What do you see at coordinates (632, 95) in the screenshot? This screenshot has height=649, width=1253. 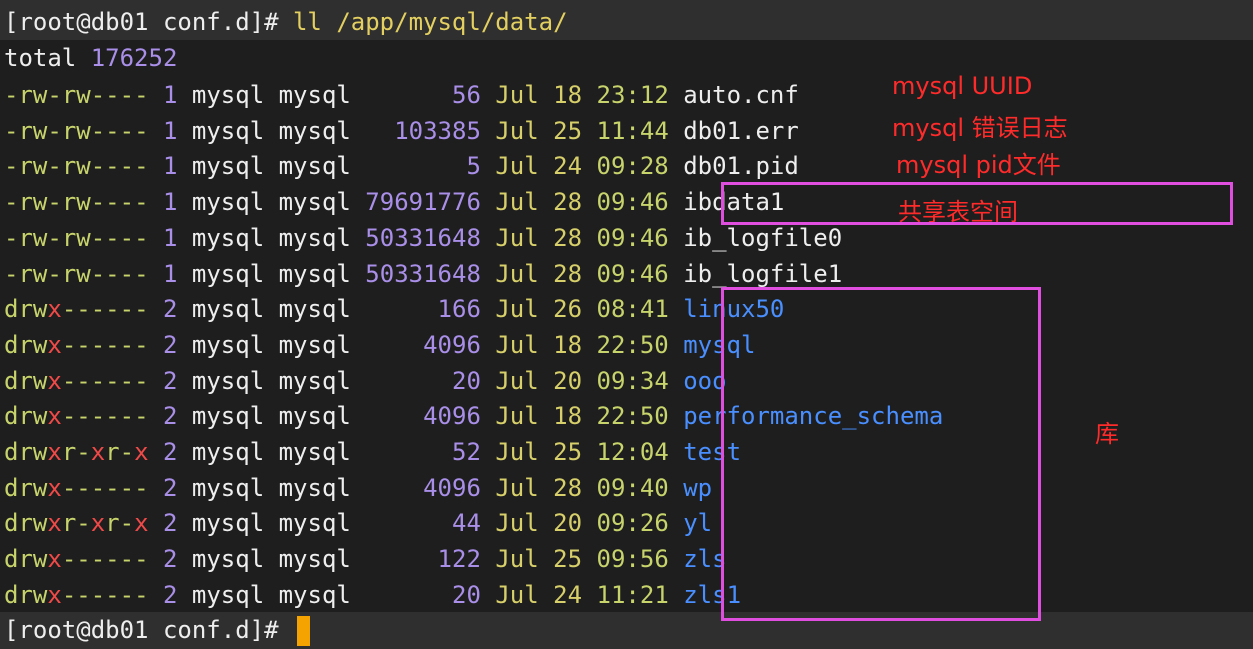 I see `modified-time: 23:12` at bounding box center [632, 95].